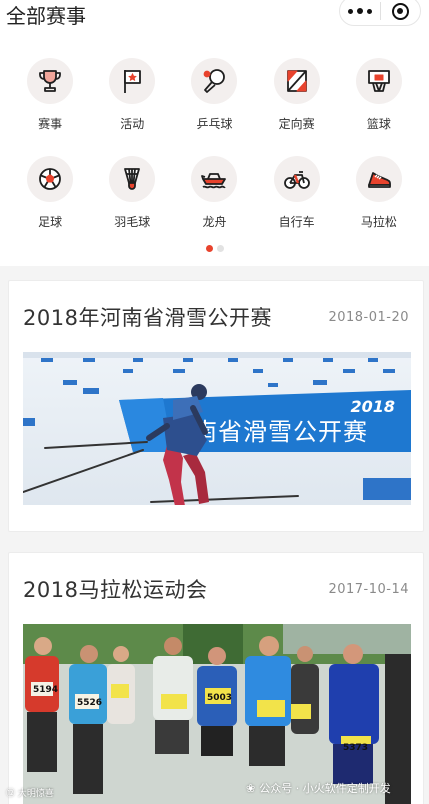  I want to click on category-label: 马拉松, so click(378, 222).